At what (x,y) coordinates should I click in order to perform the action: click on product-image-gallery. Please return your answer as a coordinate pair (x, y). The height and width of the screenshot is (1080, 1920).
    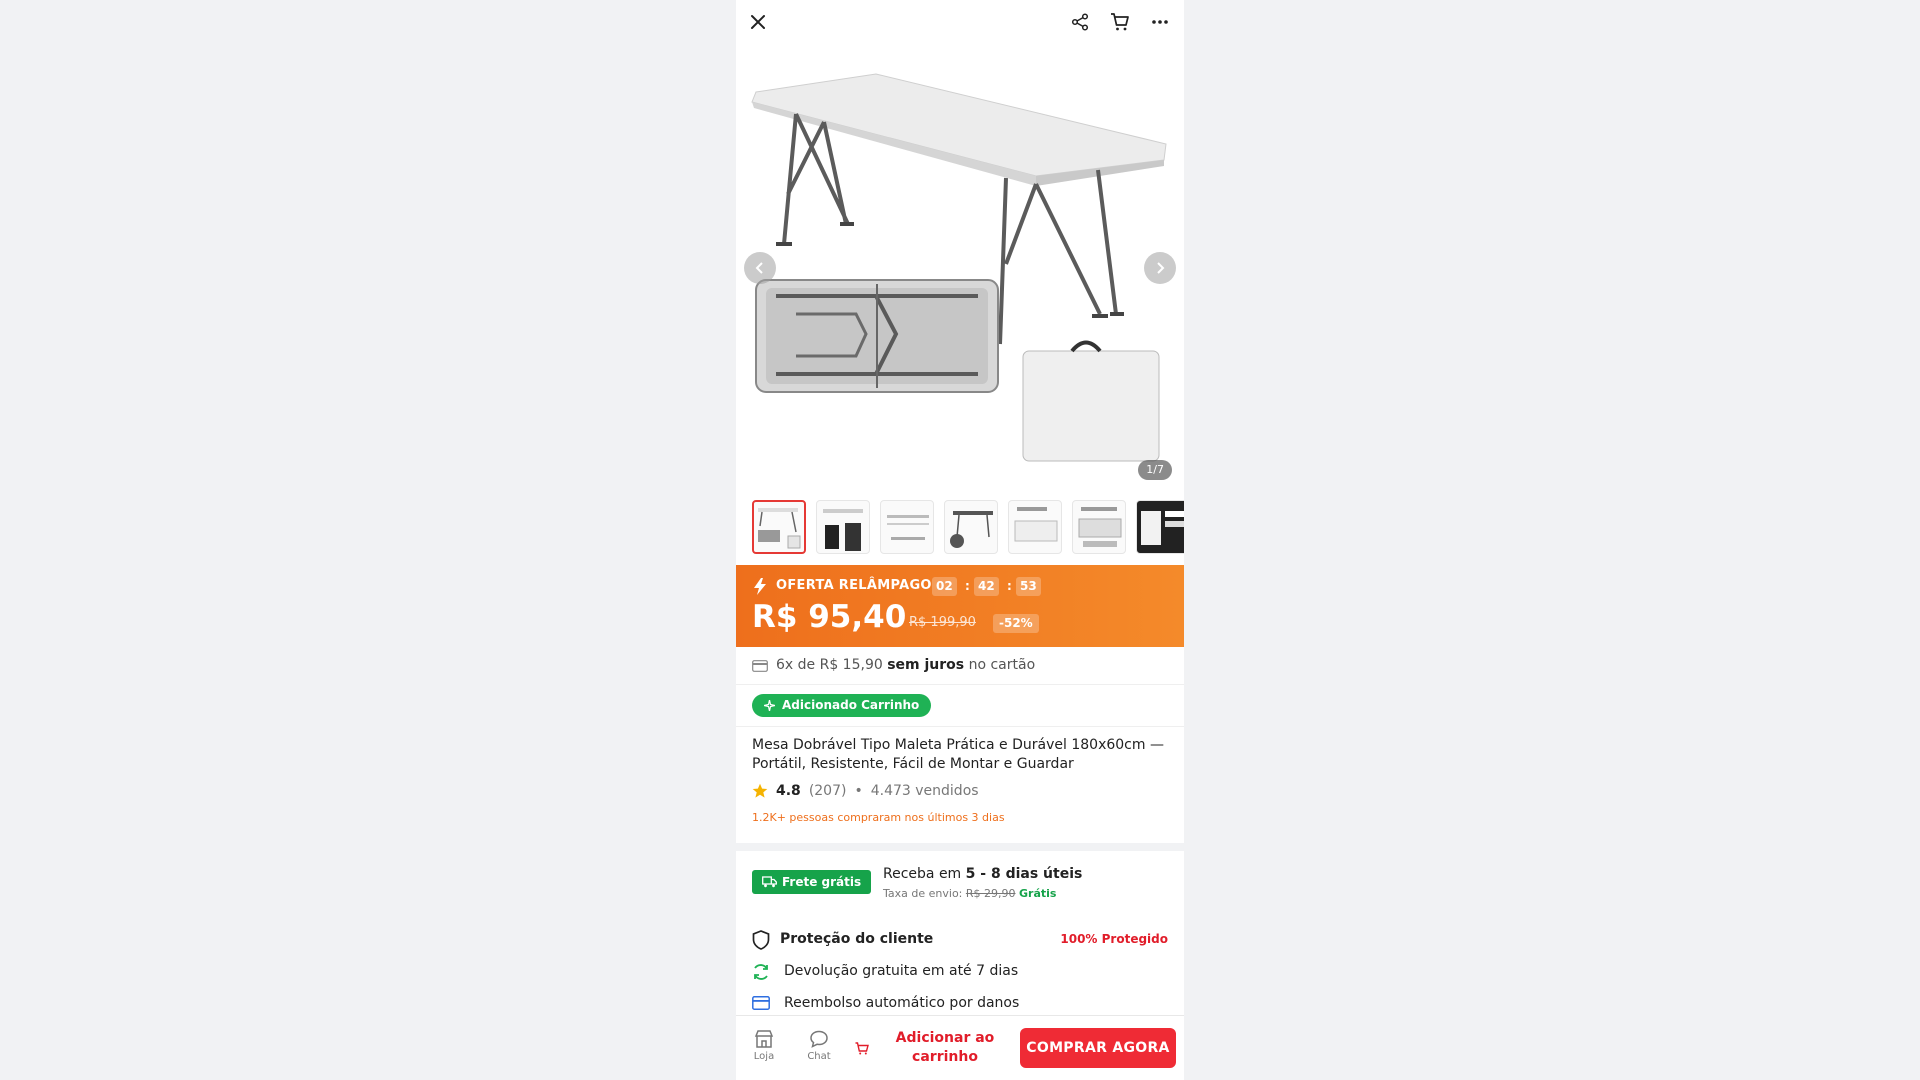
    Looking at the image, I should click on (960, 264).